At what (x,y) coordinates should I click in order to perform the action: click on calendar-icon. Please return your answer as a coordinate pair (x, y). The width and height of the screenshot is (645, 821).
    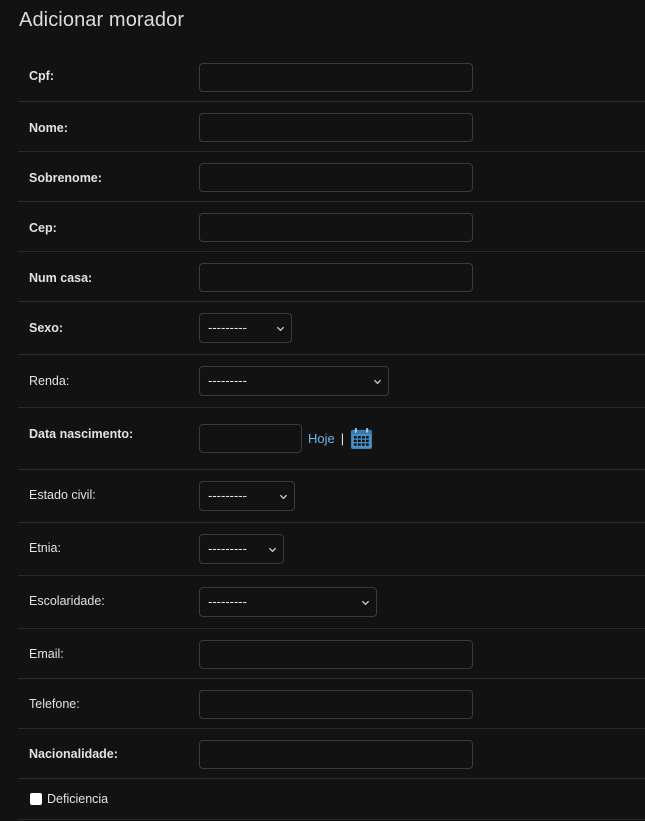
    Looking at the image, I should click on (361, 438).